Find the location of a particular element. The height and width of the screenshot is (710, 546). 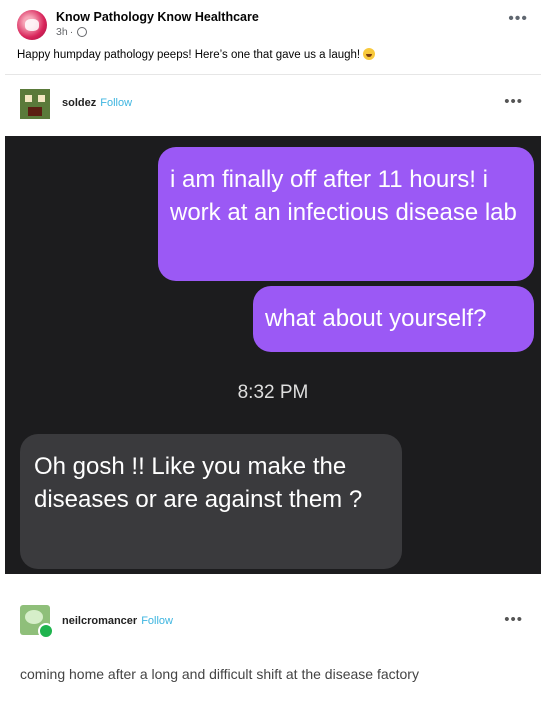

page-avatar is located at coordinates (32, 25).